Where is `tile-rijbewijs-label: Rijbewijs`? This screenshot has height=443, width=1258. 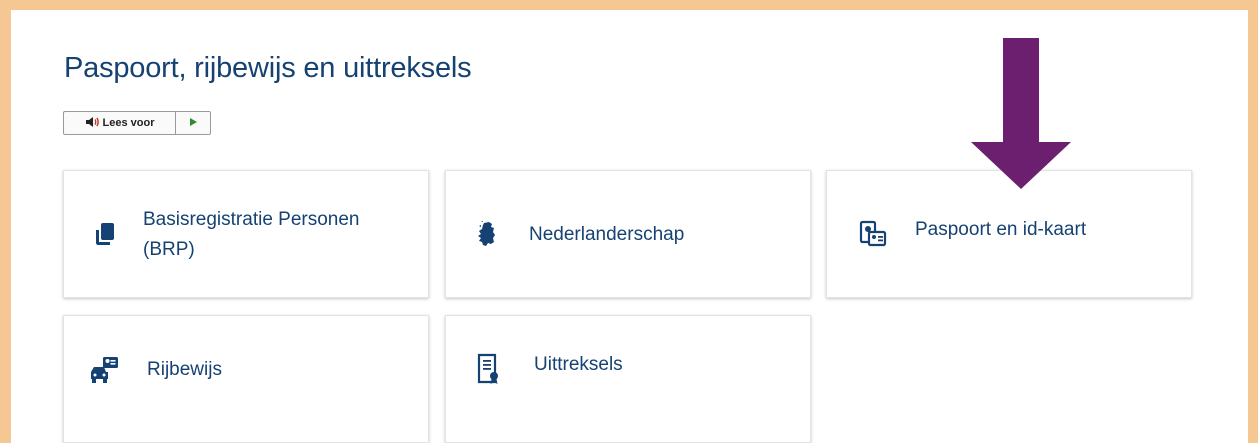 tile-rijbewijs-label: Rijbewijs is located at coordinates (184, 369).